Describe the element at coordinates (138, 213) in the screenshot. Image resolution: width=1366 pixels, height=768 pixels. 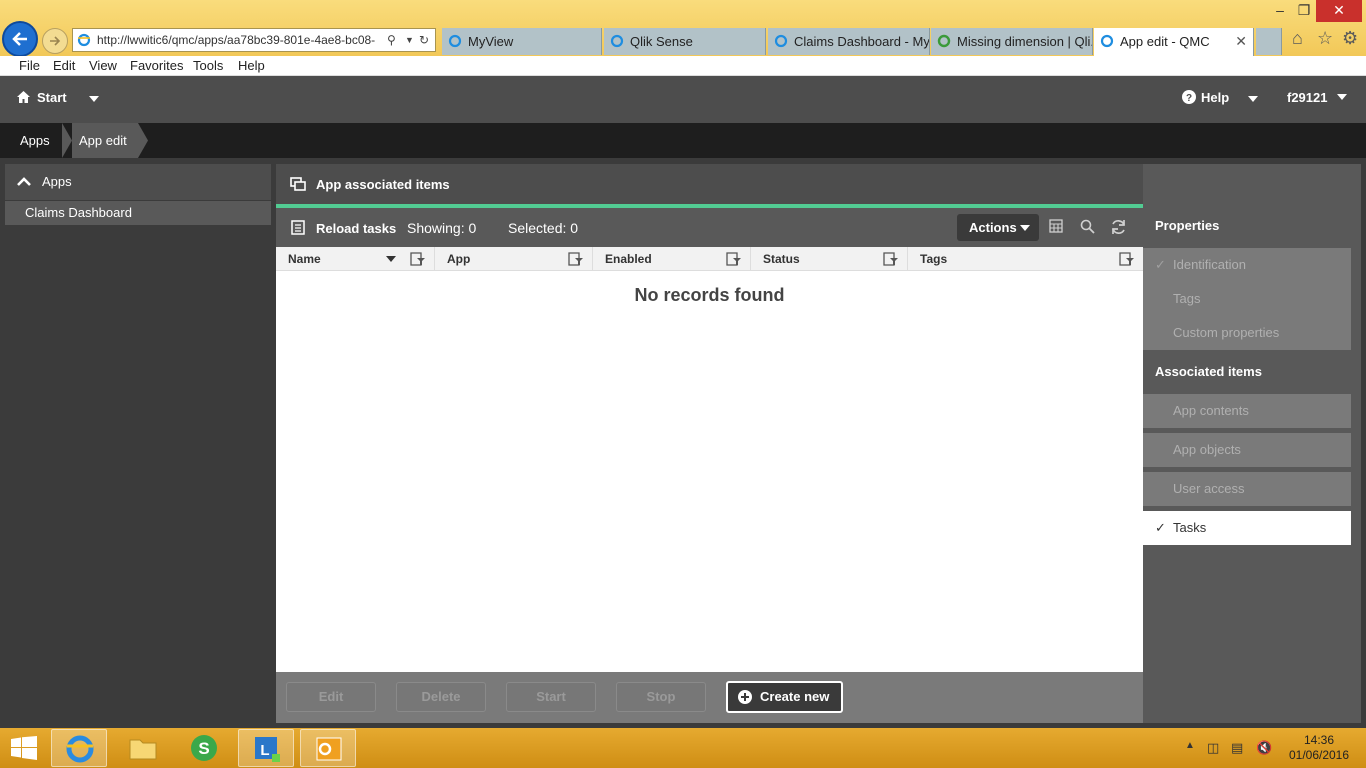
I see `left-panel-item-claims-dashboard: Claims Dashboard` at that location.